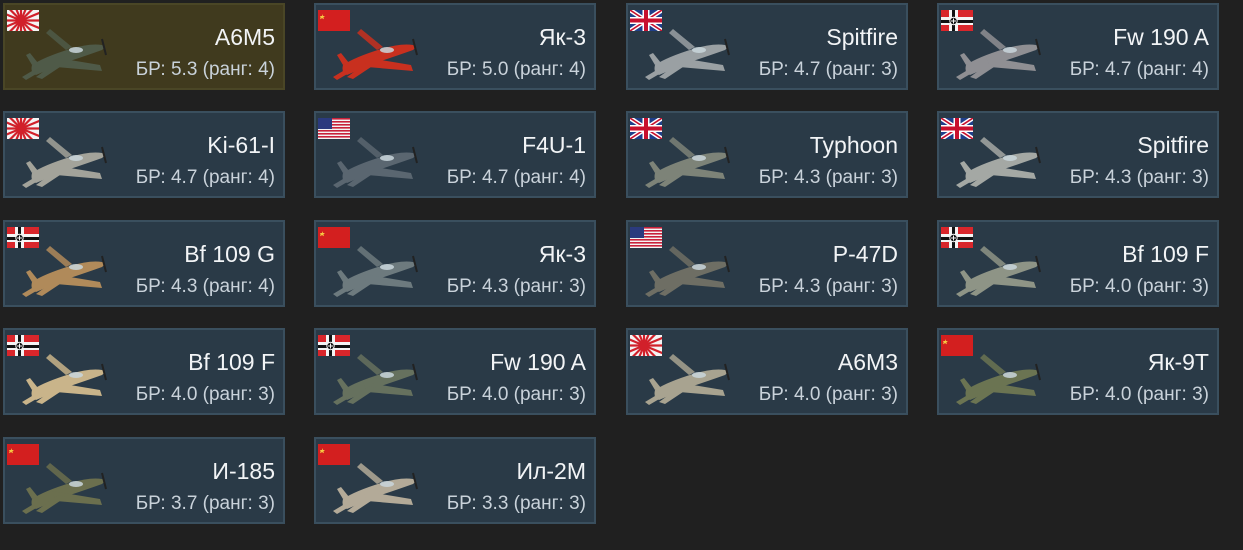 Image resolution: width=1243 pixels, height=550 pixels. What do you see at coordinates (455, 154) in the screenshot?
I see `vehicle-card: F4U-1 БР: 4.7 (ранг: 4)` at bounding box center [455, 154].